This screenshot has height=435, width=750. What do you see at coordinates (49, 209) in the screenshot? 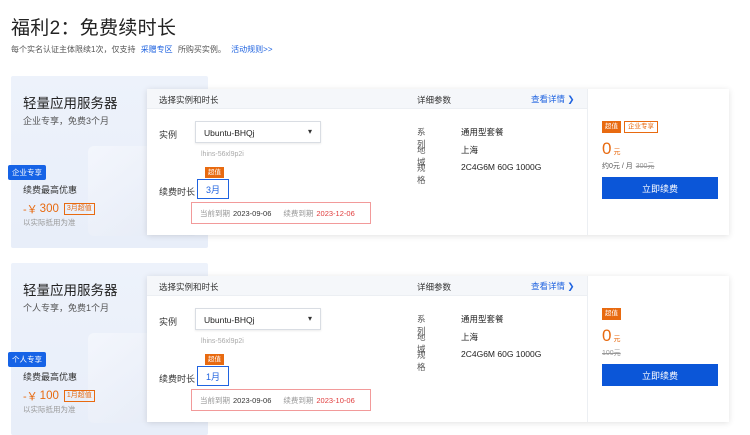
I see `price-amount: 300` at bounding box center [49, 209].